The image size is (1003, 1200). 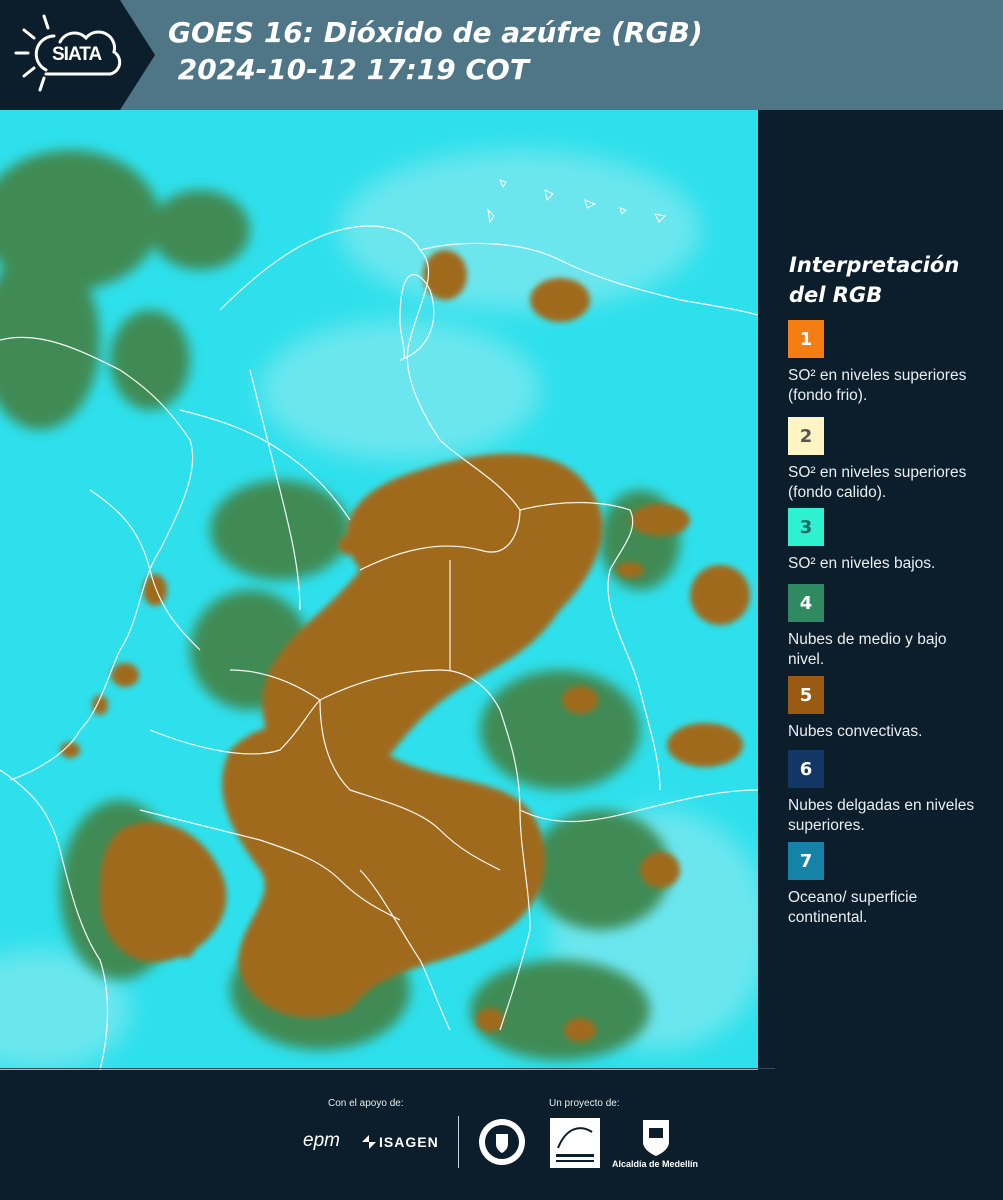 I want to click on legend-item-3: 3 SO² en niveles bajos., so click(x=883, y=541).